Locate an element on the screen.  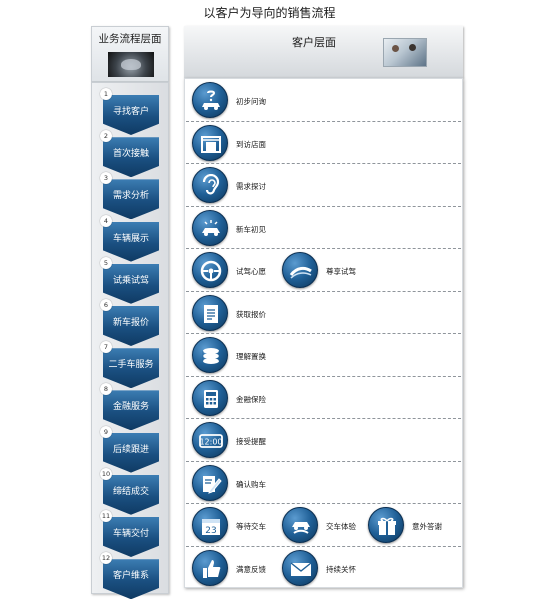
thumbs-up-icon is located at coordinates (210, 567).